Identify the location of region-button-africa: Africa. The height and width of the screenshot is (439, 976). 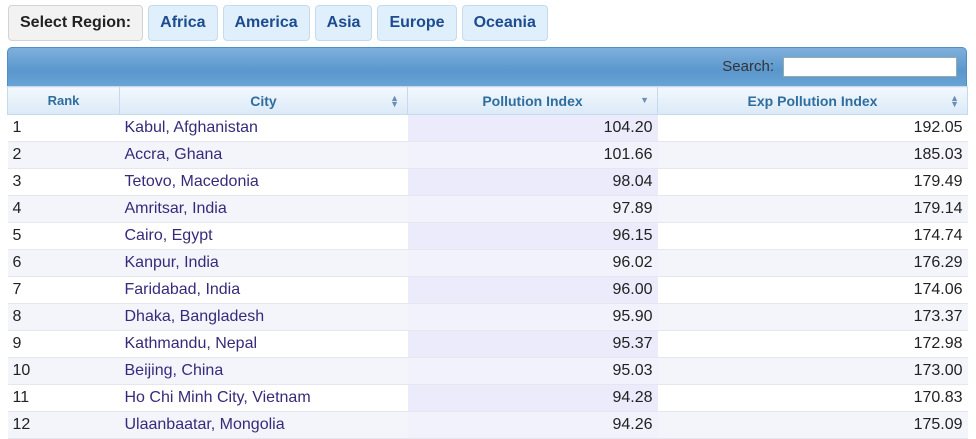
(183, 23).